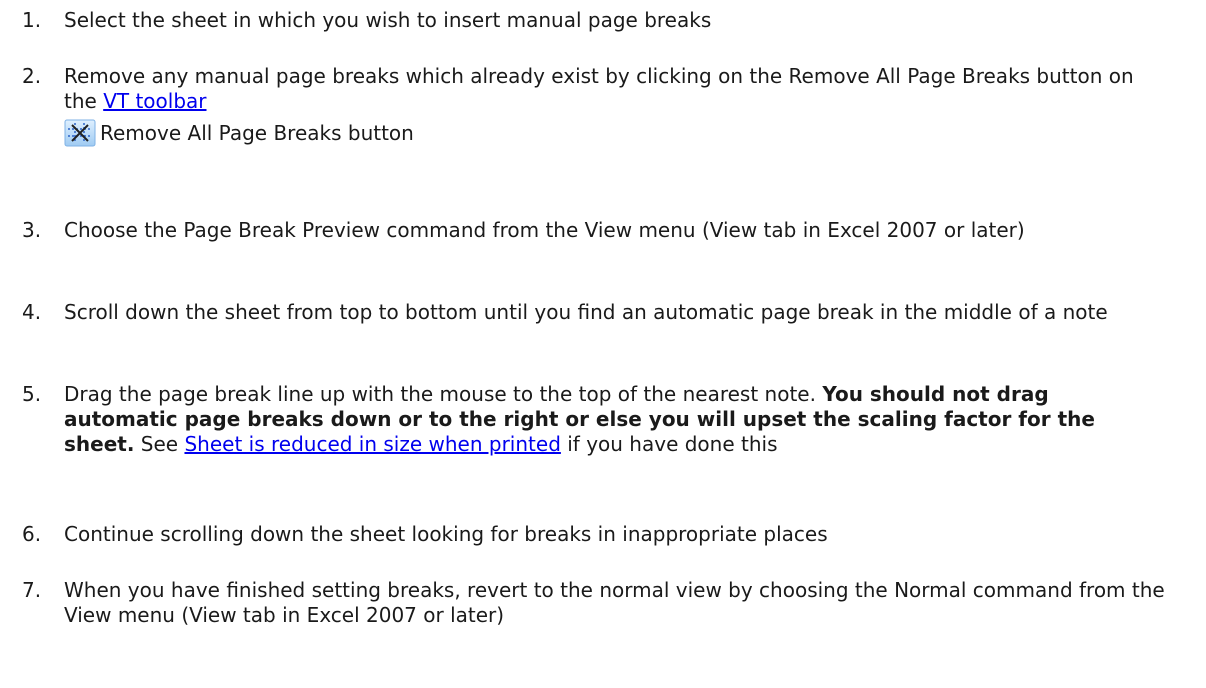 This screenshot has width=1206, height=688. Describe the element at coordinates (32, 20) in the screenshot. I see `step-number: 1.` at that location.